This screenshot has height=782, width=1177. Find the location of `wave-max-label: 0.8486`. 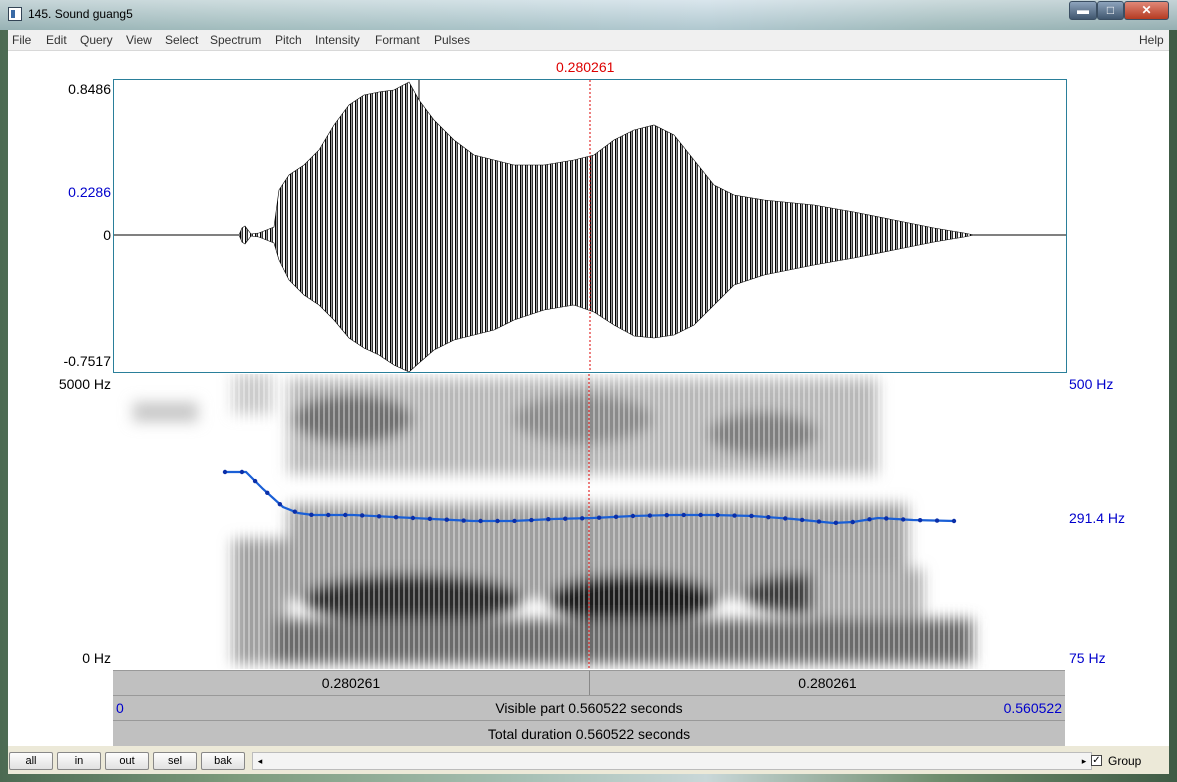

wave-max-label: 0.8486 is located at coordinates (89, 89).